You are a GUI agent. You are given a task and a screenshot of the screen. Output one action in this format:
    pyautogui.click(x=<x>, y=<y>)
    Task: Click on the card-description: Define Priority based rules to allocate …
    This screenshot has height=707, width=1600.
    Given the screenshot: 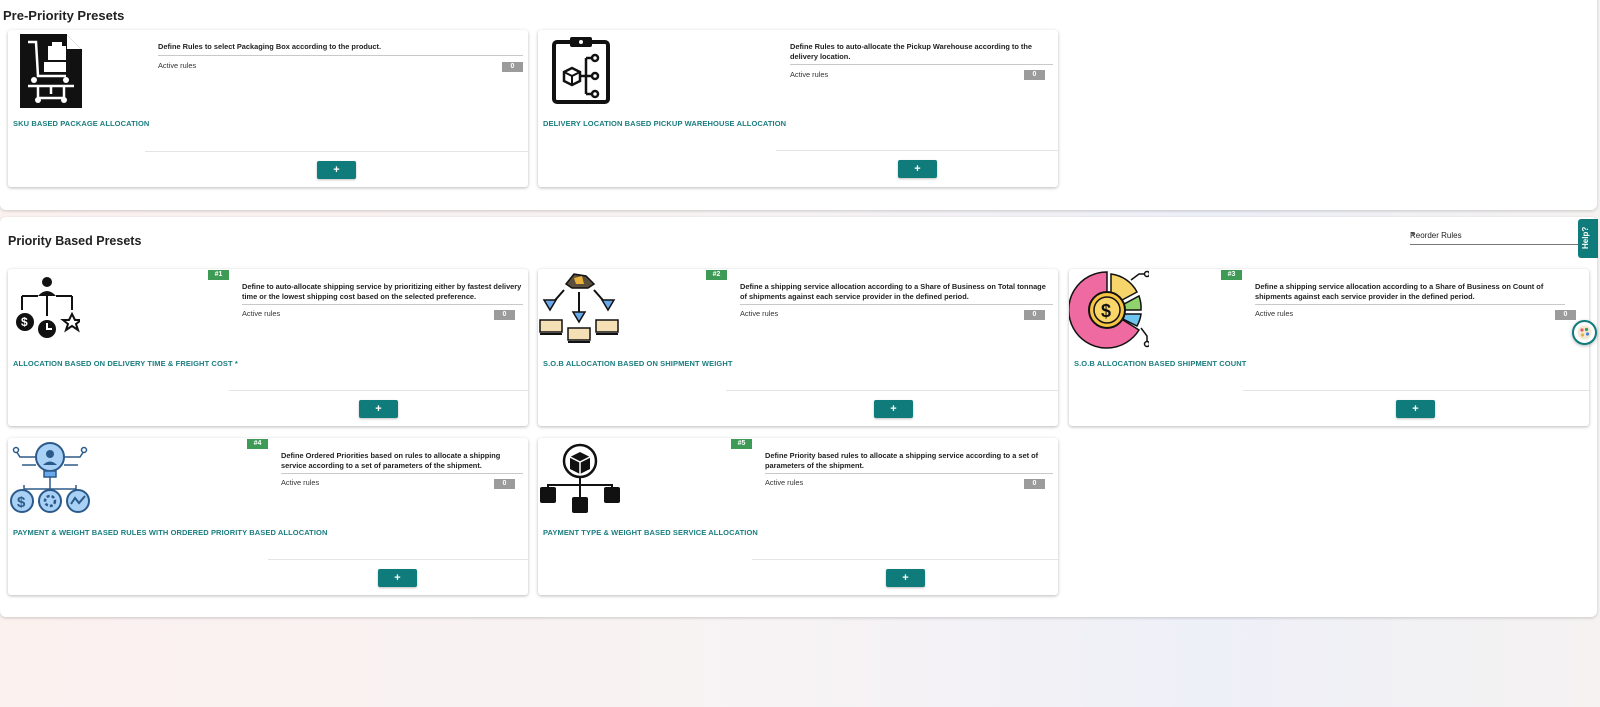 What is the action you would take?
    pyautogui.click(x=902, y=460)
    